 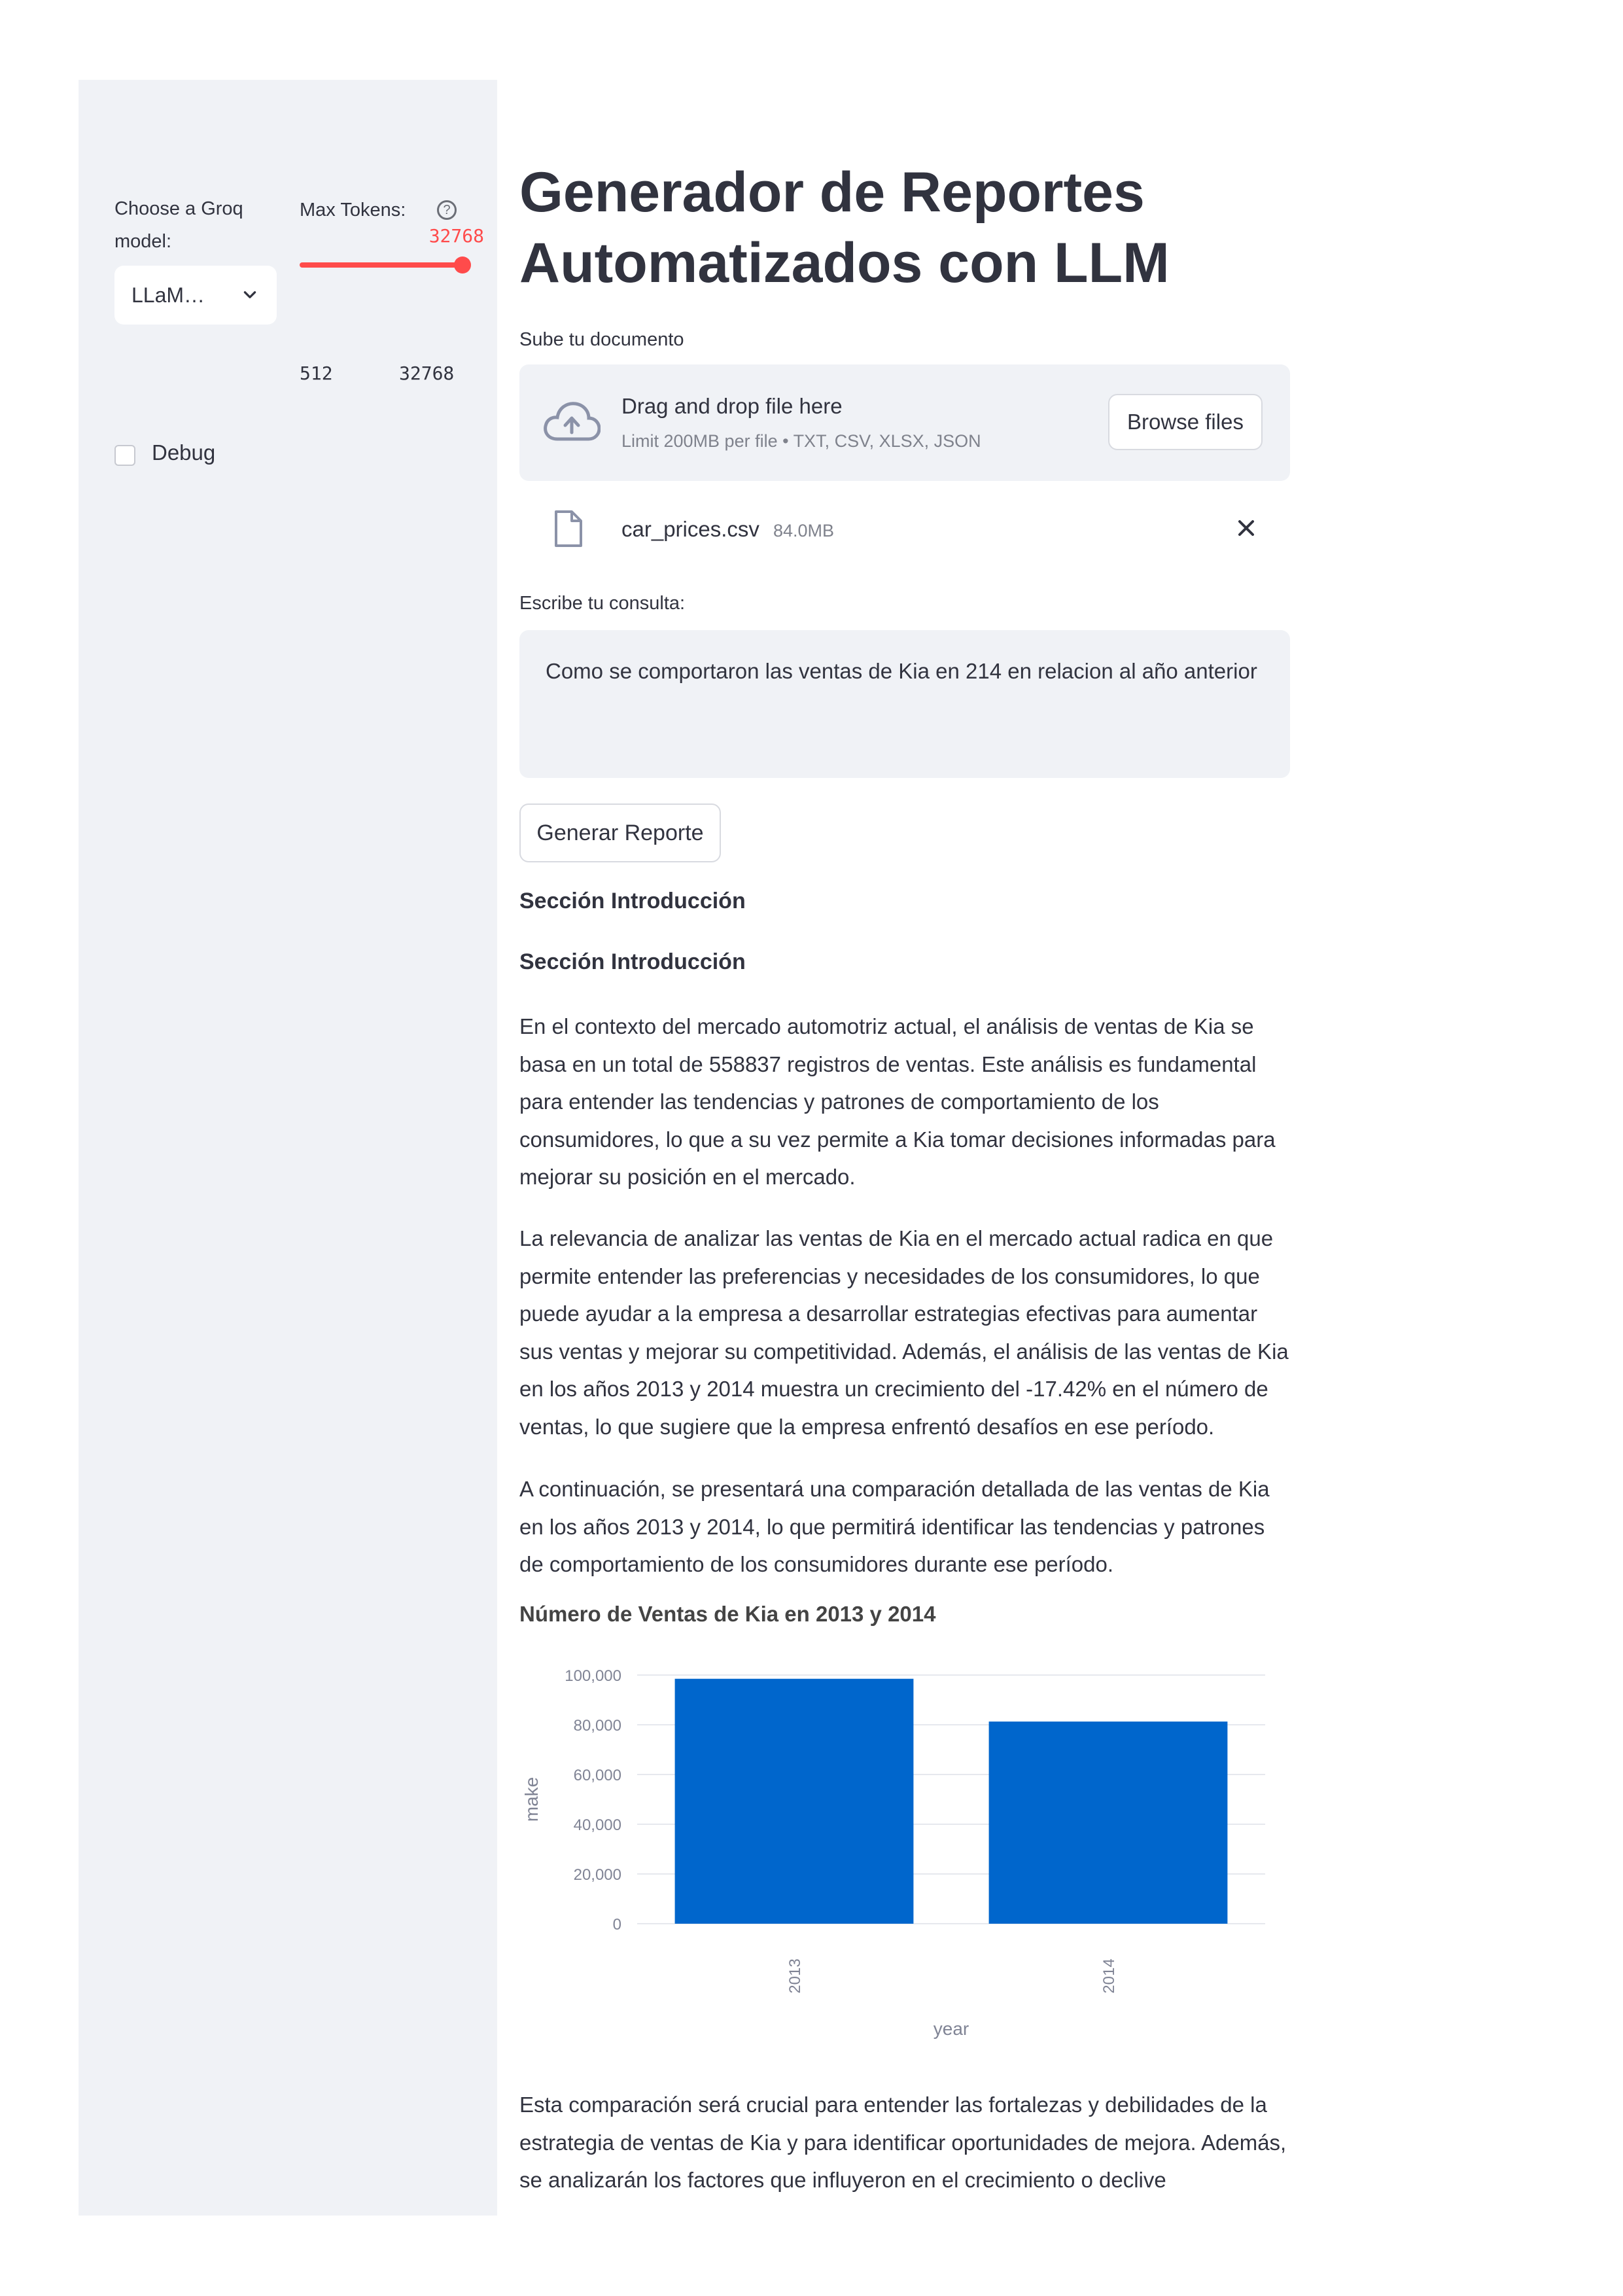 I want to click on x-axis-label: year, so click(x=952, y=2029).